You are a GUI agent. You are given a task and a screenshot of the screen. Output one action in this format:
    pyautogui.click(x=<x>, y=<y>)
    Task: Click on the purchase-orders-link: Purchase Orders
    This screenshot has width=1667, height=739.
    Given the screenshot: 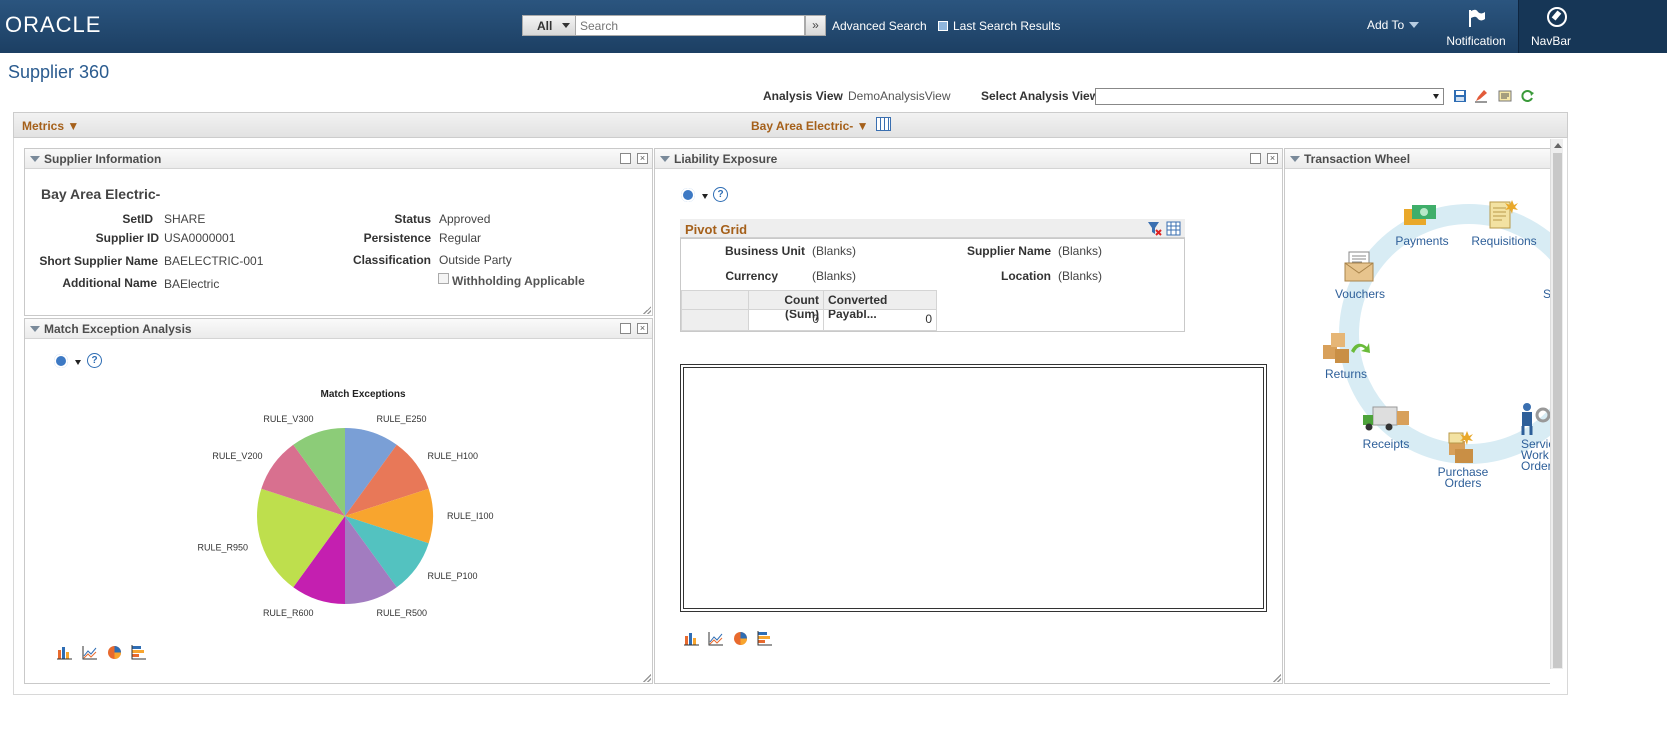 What is the action you would take?
    pyautogui.click(x=1463, y=477)
    